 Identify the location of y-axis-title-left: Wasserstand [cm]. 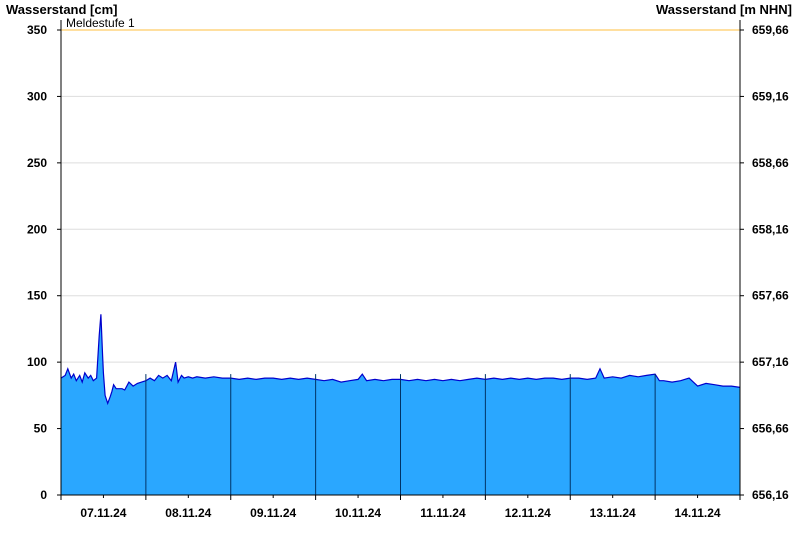
(62, 9).